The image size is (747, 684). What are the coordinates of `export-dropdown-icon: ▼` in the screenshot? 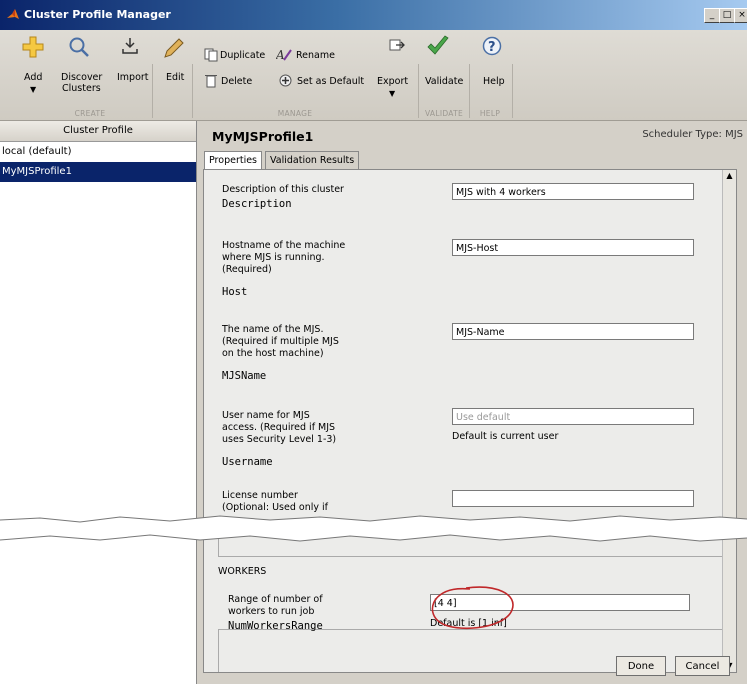 It's located at (392, 93).